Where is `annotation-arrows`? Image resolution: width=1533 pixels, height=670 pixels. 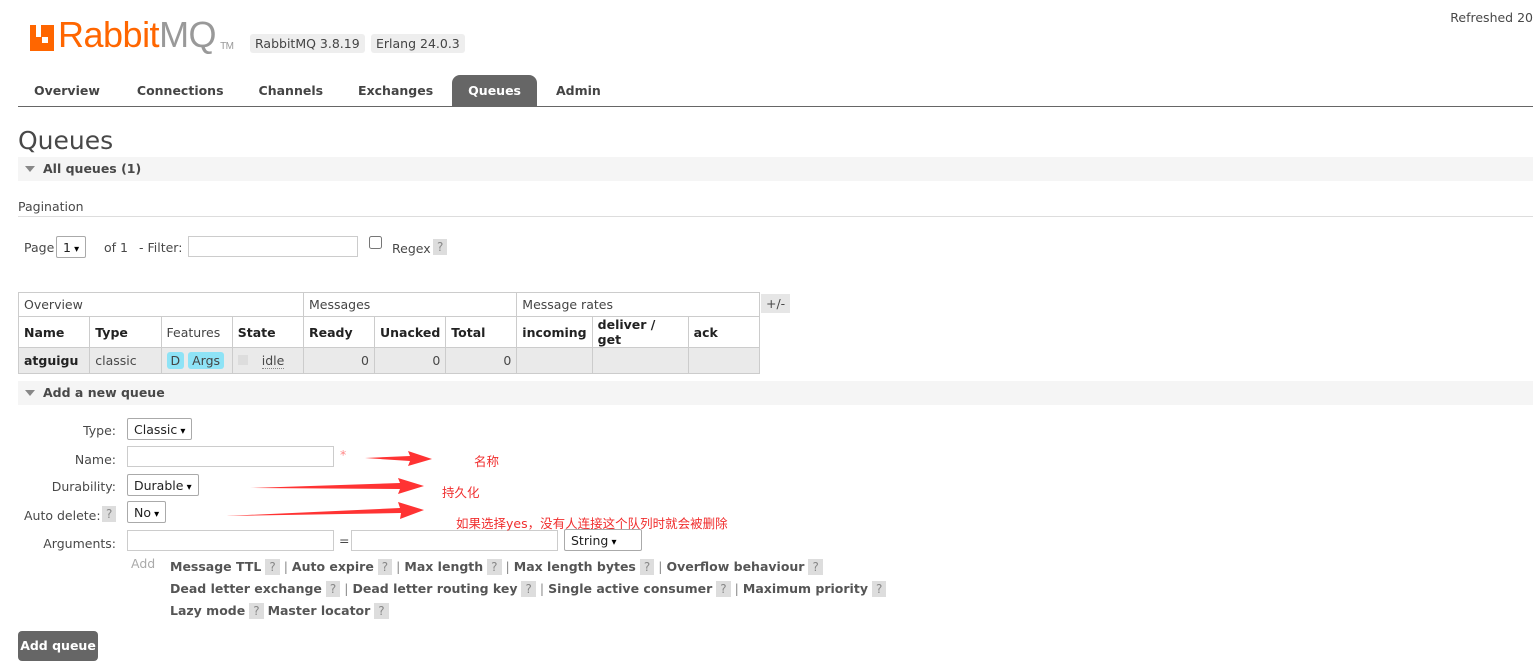 annotation-arrows is located at coordinates (329, 485).